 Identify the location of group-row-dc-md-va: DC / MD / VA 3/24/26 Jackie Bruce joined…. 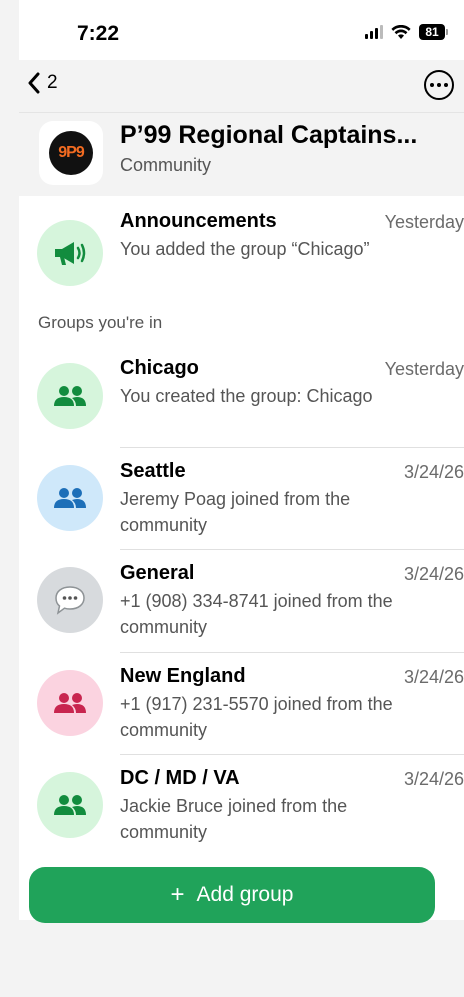
(241, 805).